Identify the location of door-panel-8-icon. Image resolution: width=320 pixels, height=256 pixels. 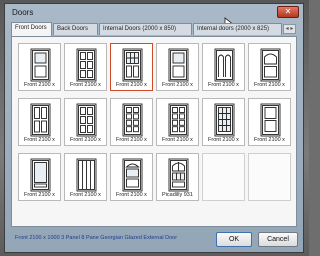
(132, 120).